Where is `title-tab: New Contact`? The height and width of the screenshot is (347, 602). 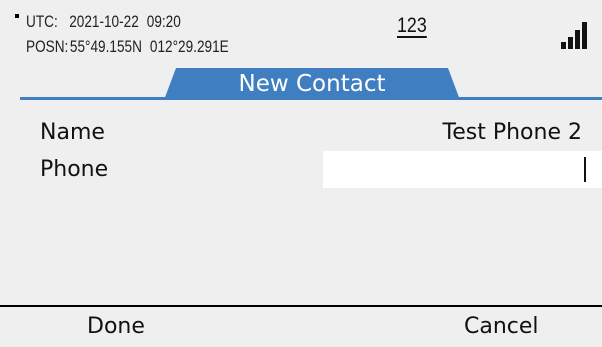 title-tab: New Contact is located at coordinates (312, 84).